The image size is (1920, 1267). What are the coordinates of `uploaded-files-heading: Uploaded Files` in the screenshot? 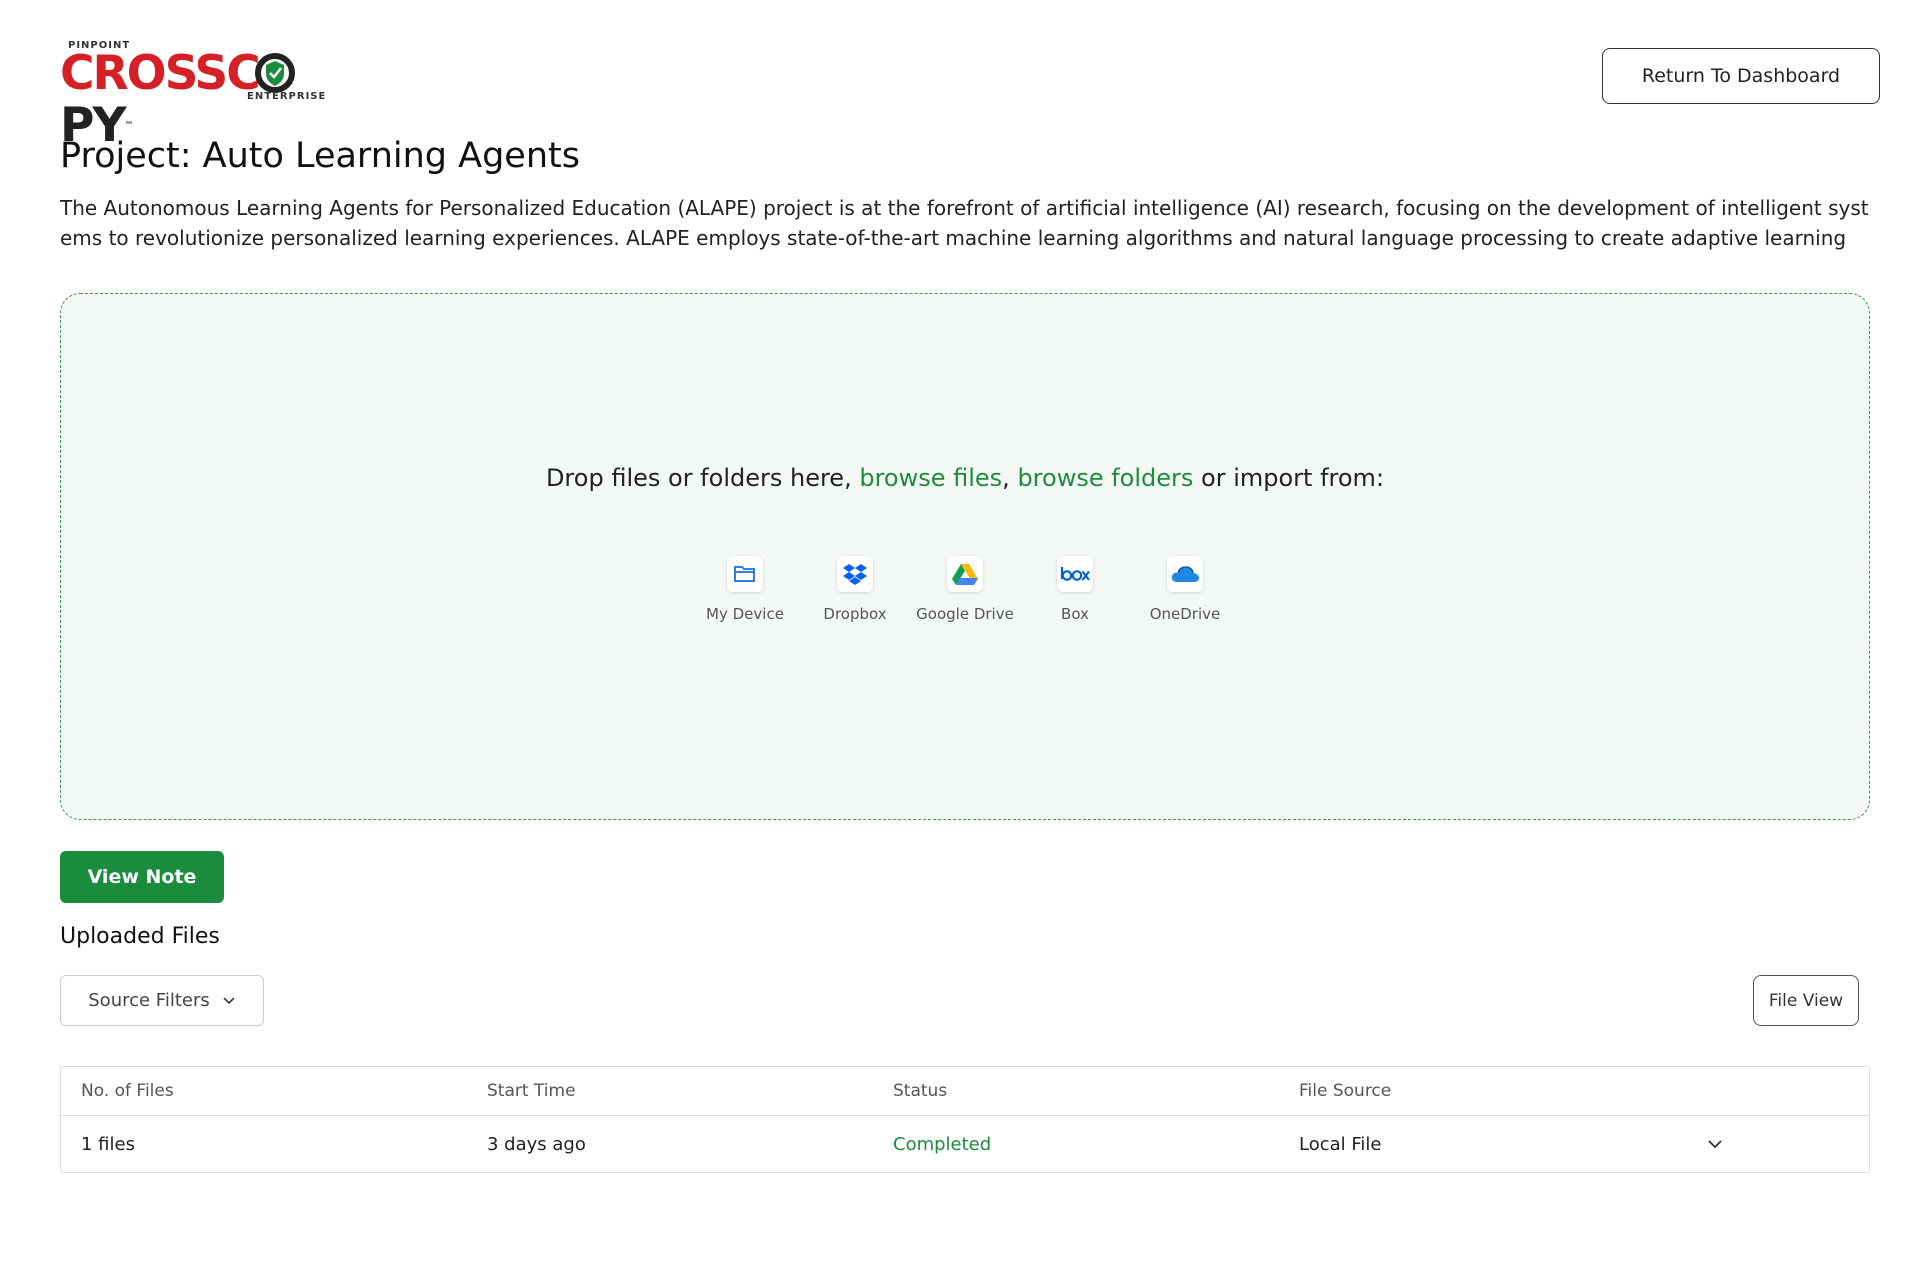 It's located at (140, 936).